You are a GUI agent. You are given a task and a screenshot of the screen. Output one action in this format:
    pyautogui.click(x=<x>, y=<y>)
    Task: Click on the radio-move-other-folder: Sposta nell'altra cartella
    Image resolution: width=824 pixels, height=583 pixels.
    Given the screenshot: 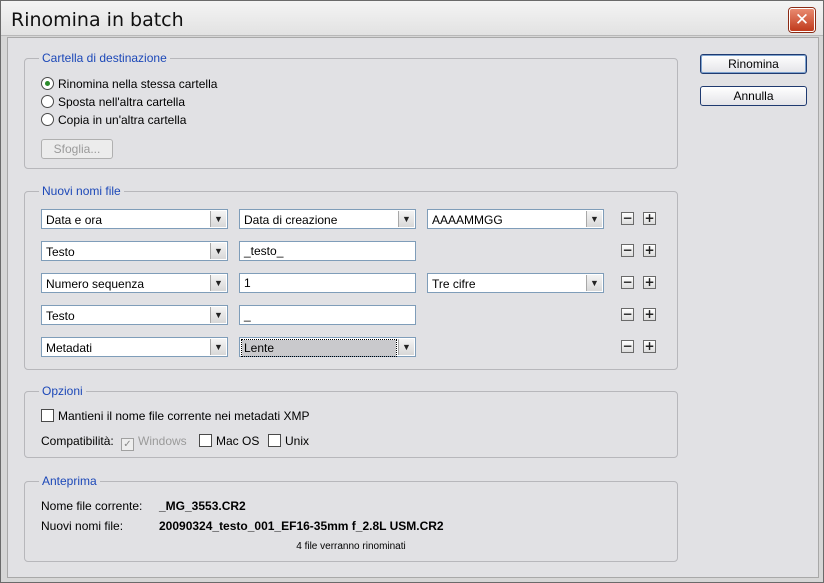 What is the action you would take?
    pyautogui.click(x=113, y=102)
    